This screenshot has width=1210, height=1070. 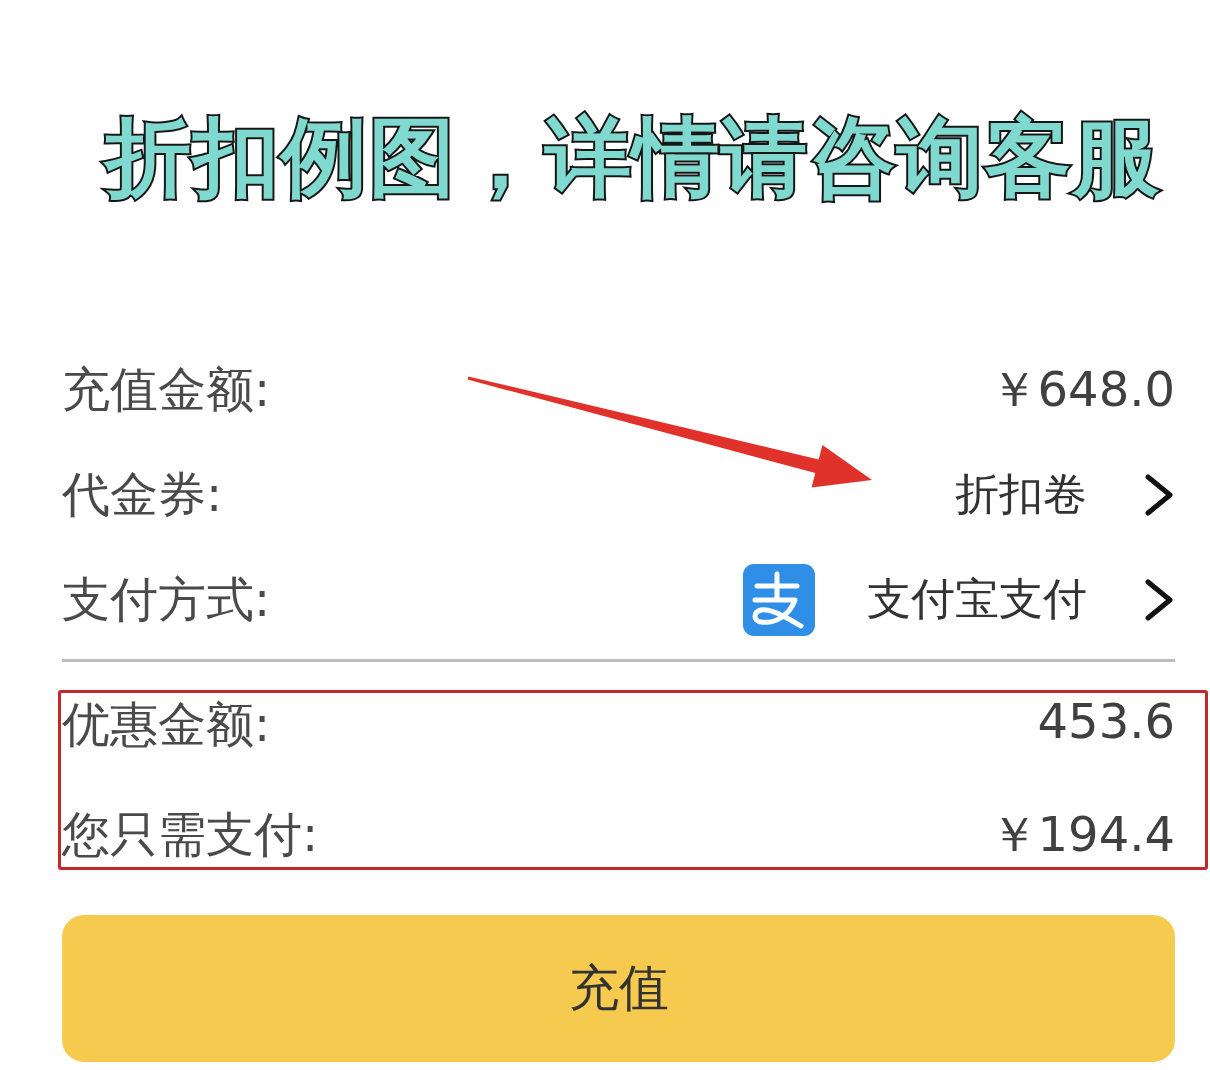 I want to click on field-label: 充值金额:, so click(x=166, y=389).